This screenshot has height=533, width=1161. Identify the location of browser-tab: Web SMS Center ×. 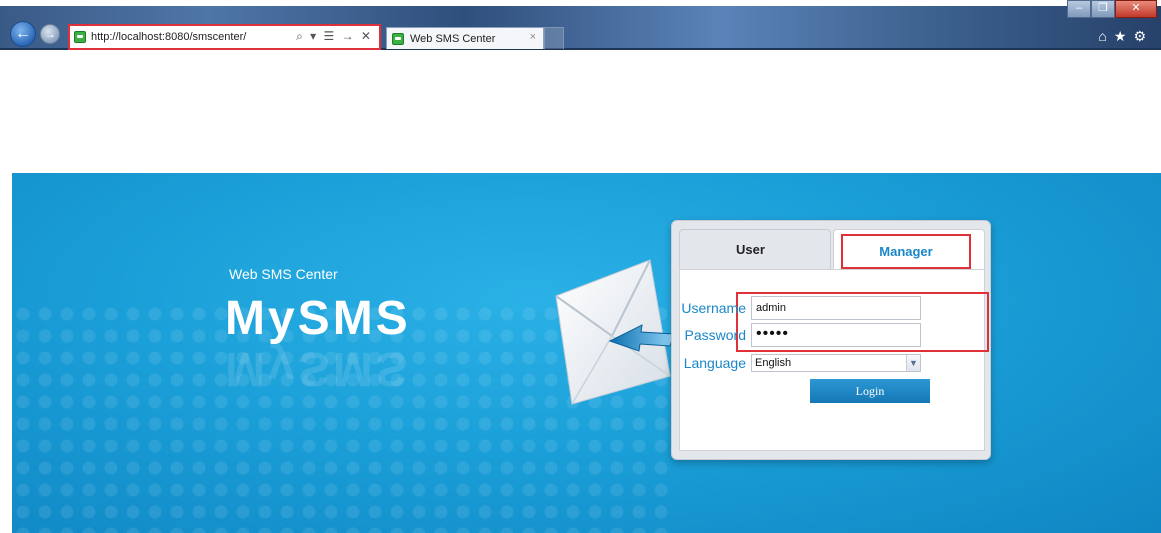
(465, 38).